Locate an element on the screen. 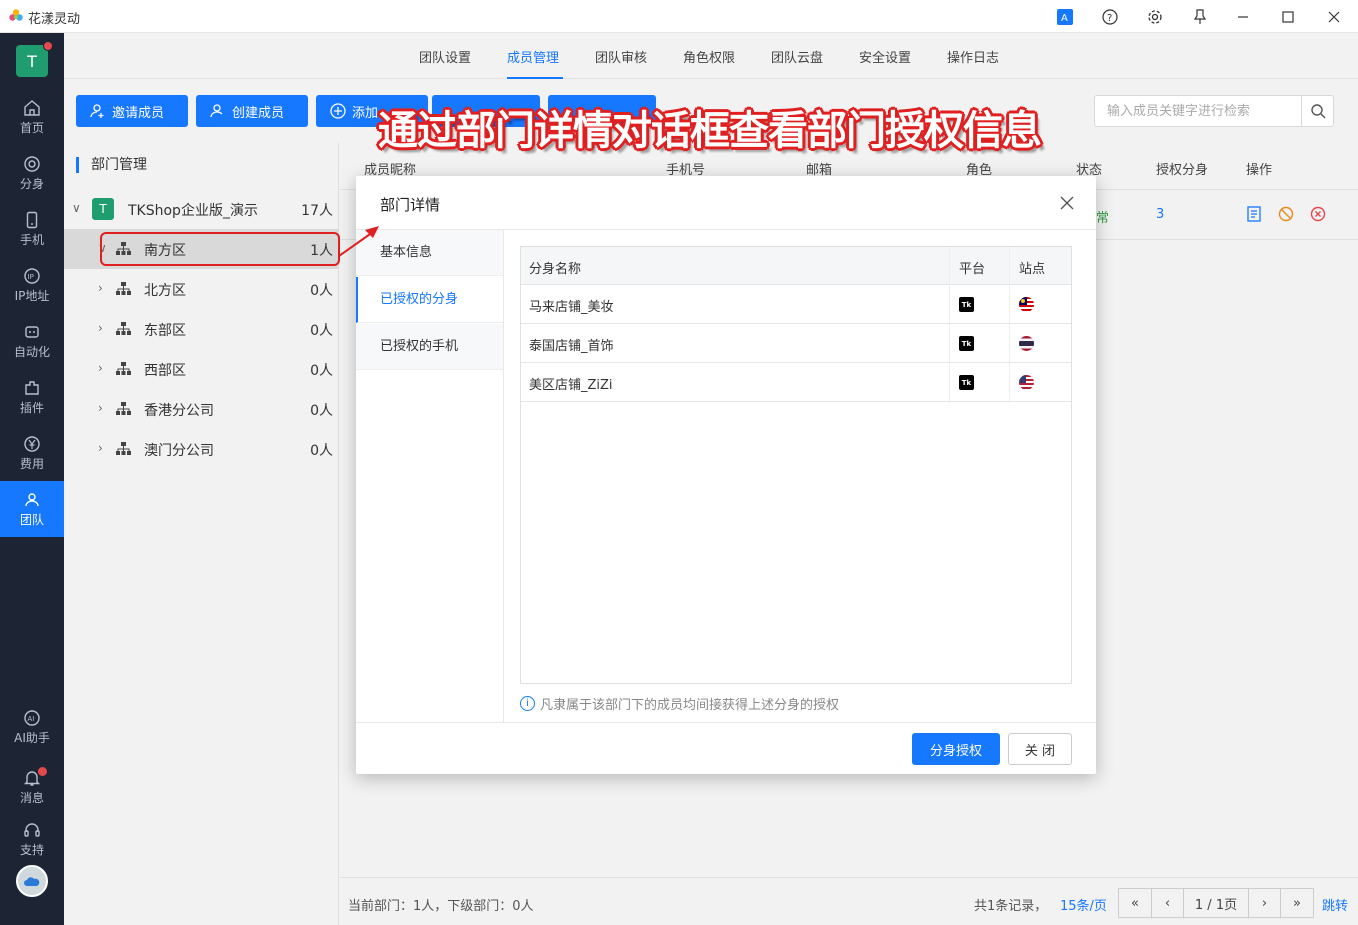  user-avatar is located at coordinates (32, 881).